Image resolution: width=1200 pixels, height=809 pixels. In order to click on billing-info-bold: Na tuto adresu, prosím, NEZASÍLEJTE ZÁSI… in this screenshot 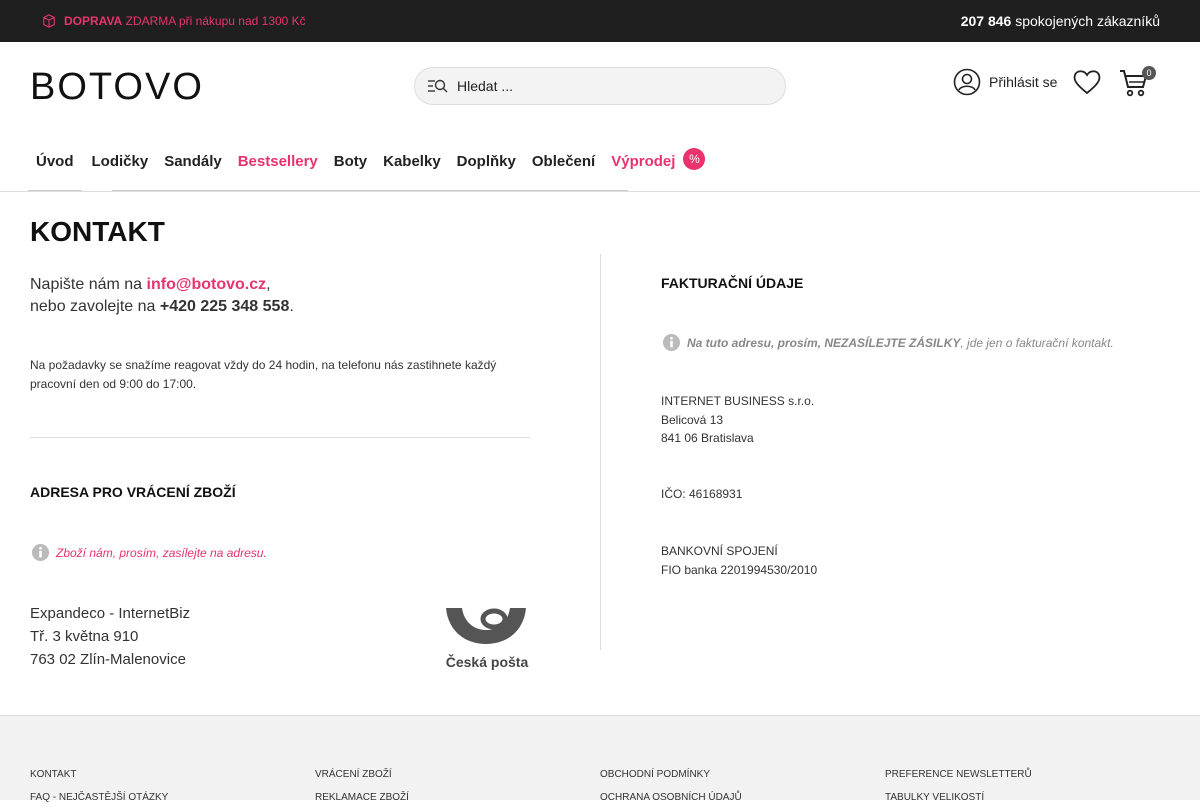, I will do `click(824, 342)`.